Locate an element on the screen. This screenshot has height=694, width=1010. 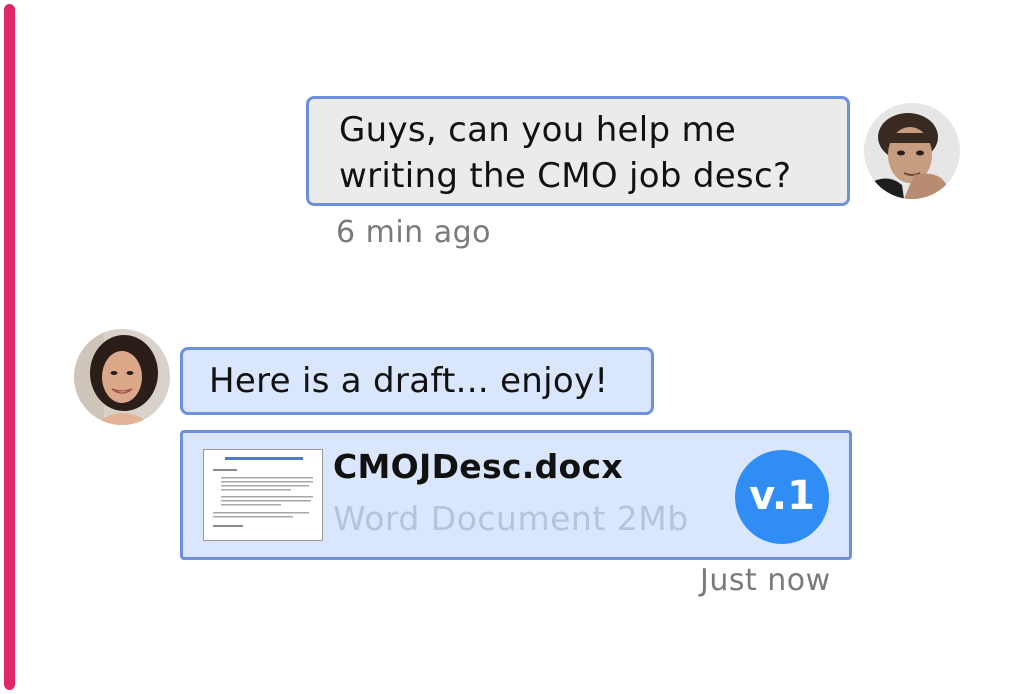
message-text-line: Guys, can you help me is located at coordinates (538, 130).